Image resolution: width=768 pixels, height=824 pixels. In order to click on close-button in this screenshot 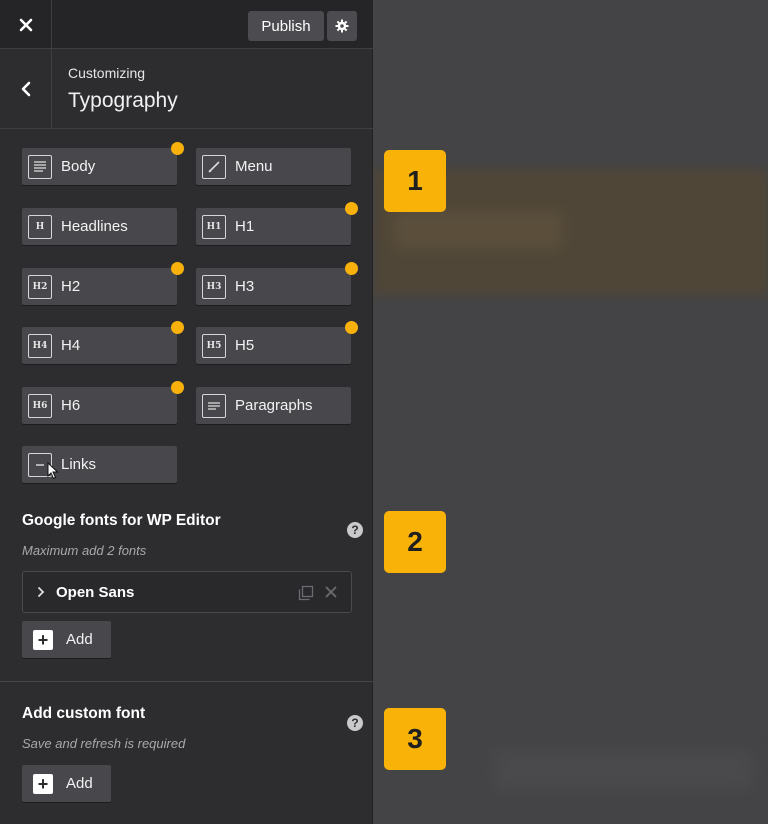, I will do `click(26, 24)`.